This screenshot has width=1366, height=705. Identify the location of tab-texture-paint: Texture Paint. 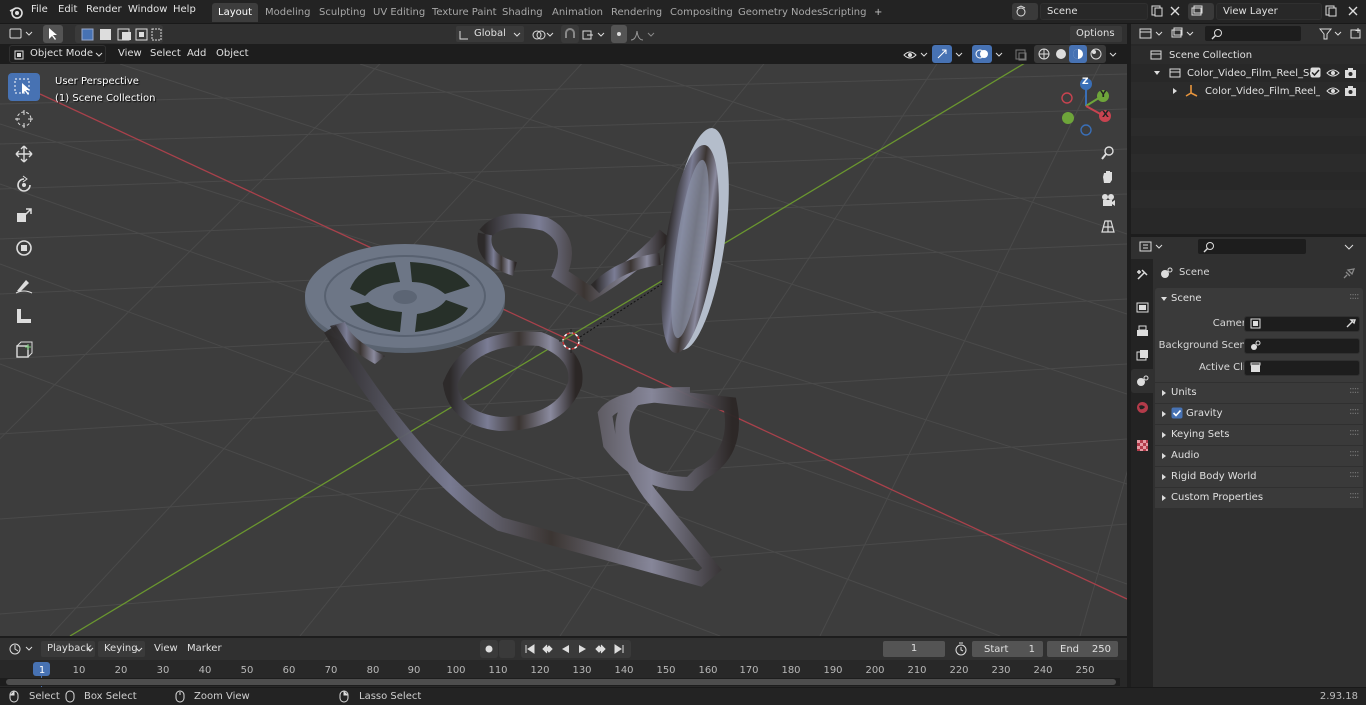
(464, 12).